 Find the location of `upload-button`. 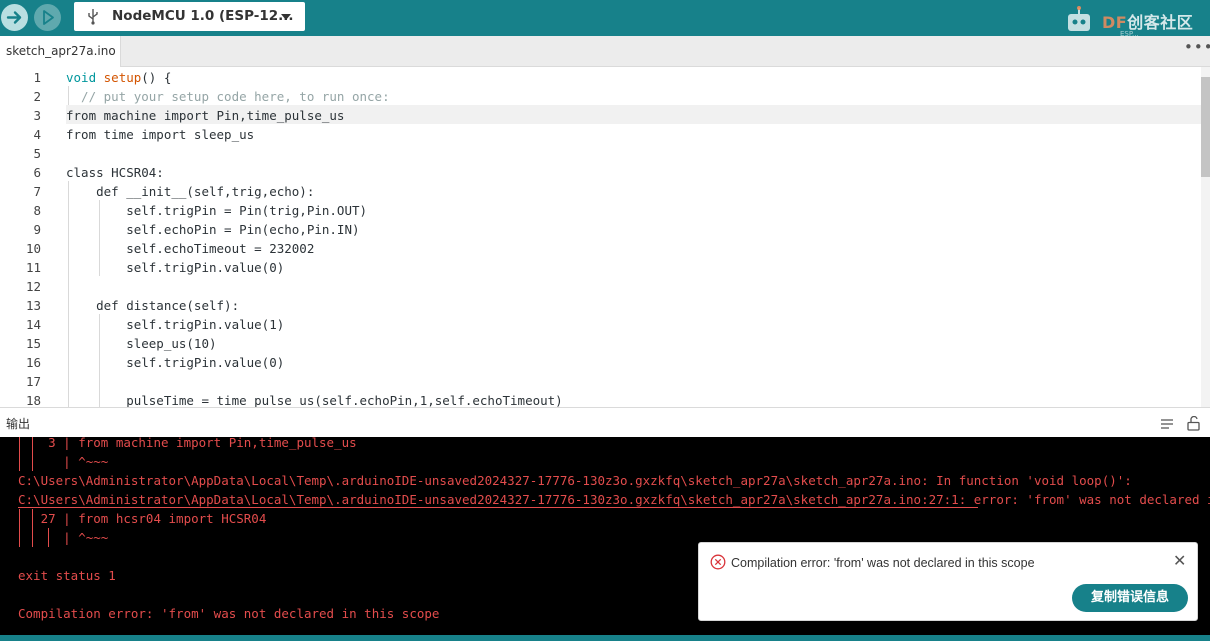

upload-button is located at coordinates (14, 17).